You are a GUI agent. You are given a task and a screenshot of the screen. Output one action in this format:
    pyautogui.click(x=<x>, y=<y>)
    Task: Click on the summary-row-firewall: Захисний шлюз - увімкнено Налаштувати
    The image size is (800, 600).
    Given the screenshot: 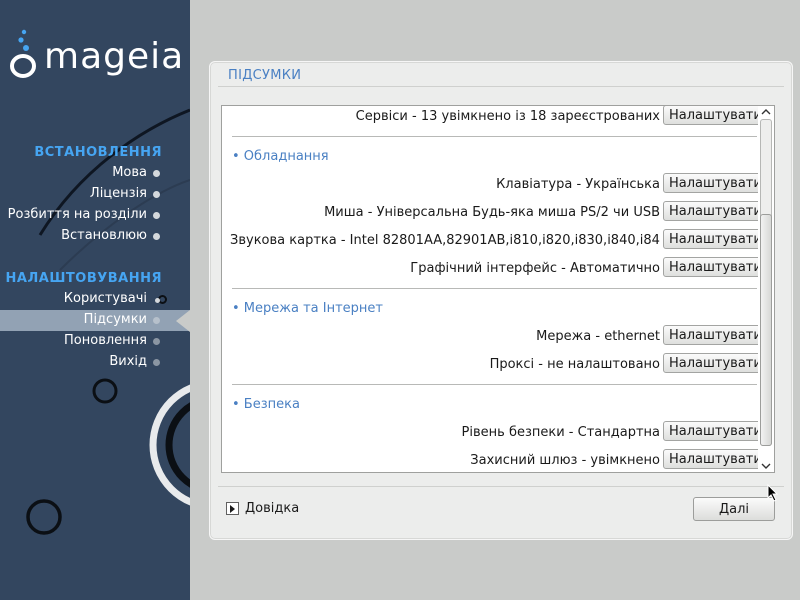 What is the action you would take?
    pyautogui.click(x=494, y=460)
    